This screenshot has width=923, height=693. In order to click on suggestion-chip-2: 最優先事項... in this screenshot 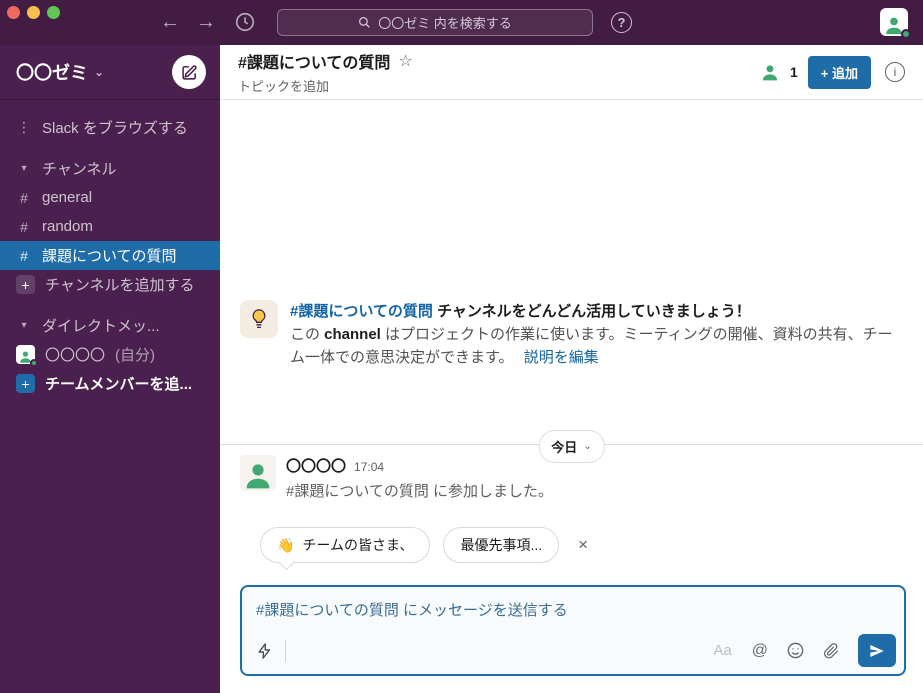, I will do `click(501, 545)`.